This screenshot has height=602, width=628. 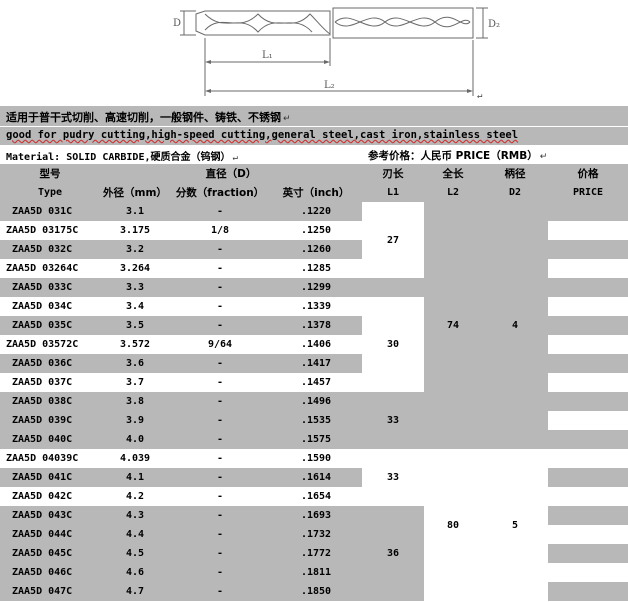 What do you see at coordinates (50, 306) in the screenshot?
I see `cell-type-code: ZAA5D 034C` at bounding box center [50, 306].